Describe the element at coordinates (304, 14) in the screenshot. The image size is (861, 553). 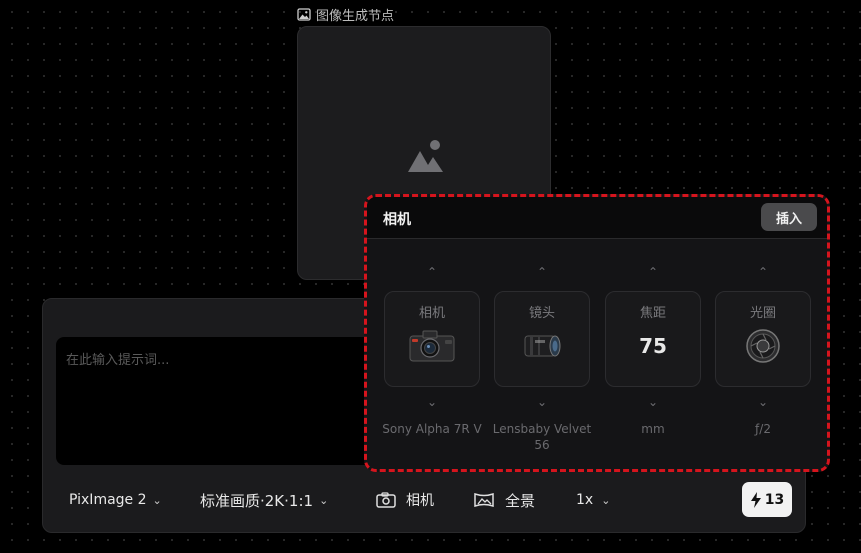
I see `image-icon` at that location.